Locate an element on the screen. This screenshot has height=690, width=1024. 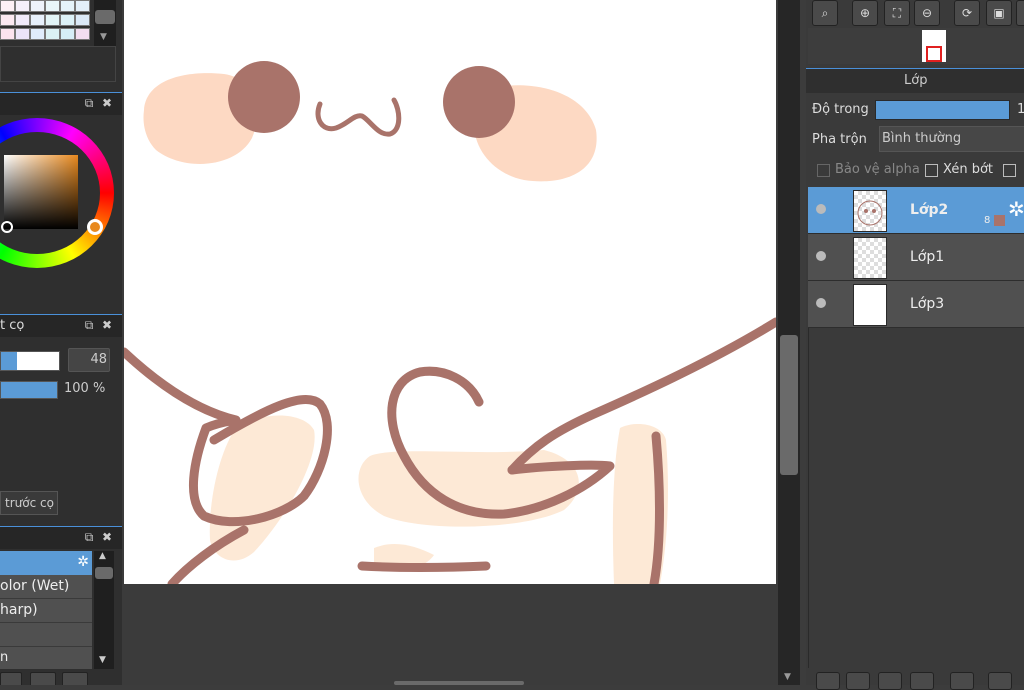
layer-row-1: Lớp1 is located at coordinates (916, 257).